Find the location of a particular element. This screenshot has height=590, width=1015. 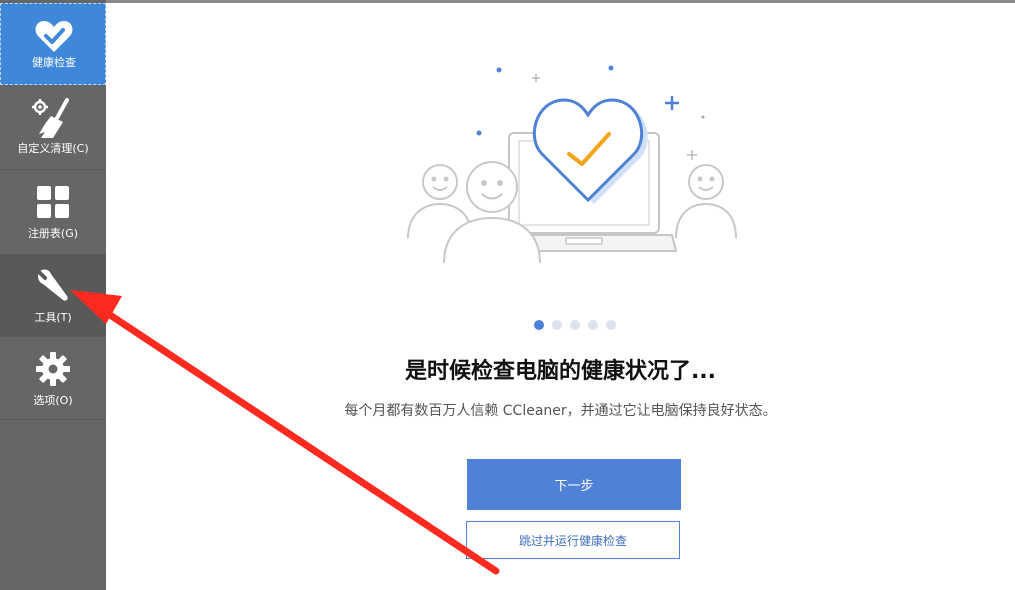

sidebar-item-health-check: 健康检查 is located at coordinates (53, 44).